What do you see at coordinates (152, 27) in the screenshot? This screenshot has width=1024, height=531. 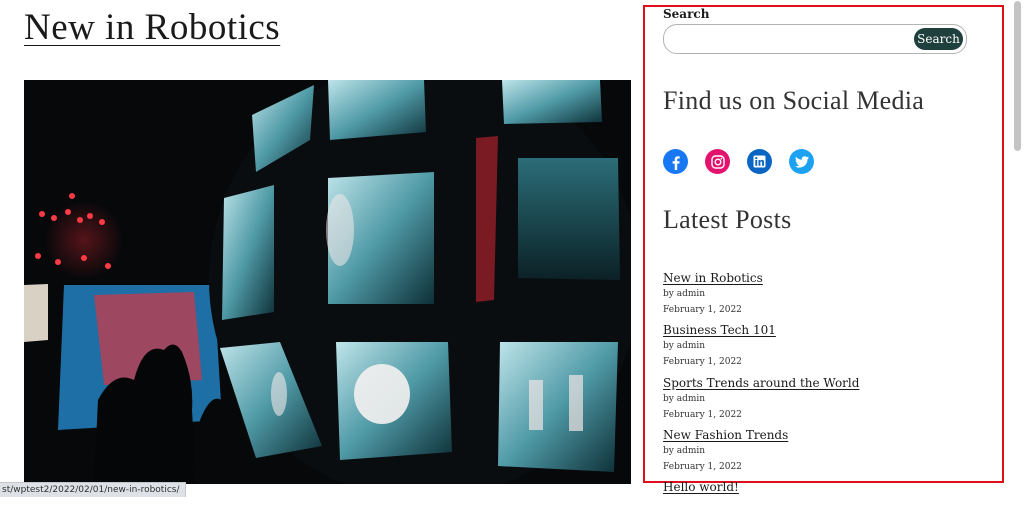 I see `post-title-link: New in Robotics` at bounding box center [152, 27].